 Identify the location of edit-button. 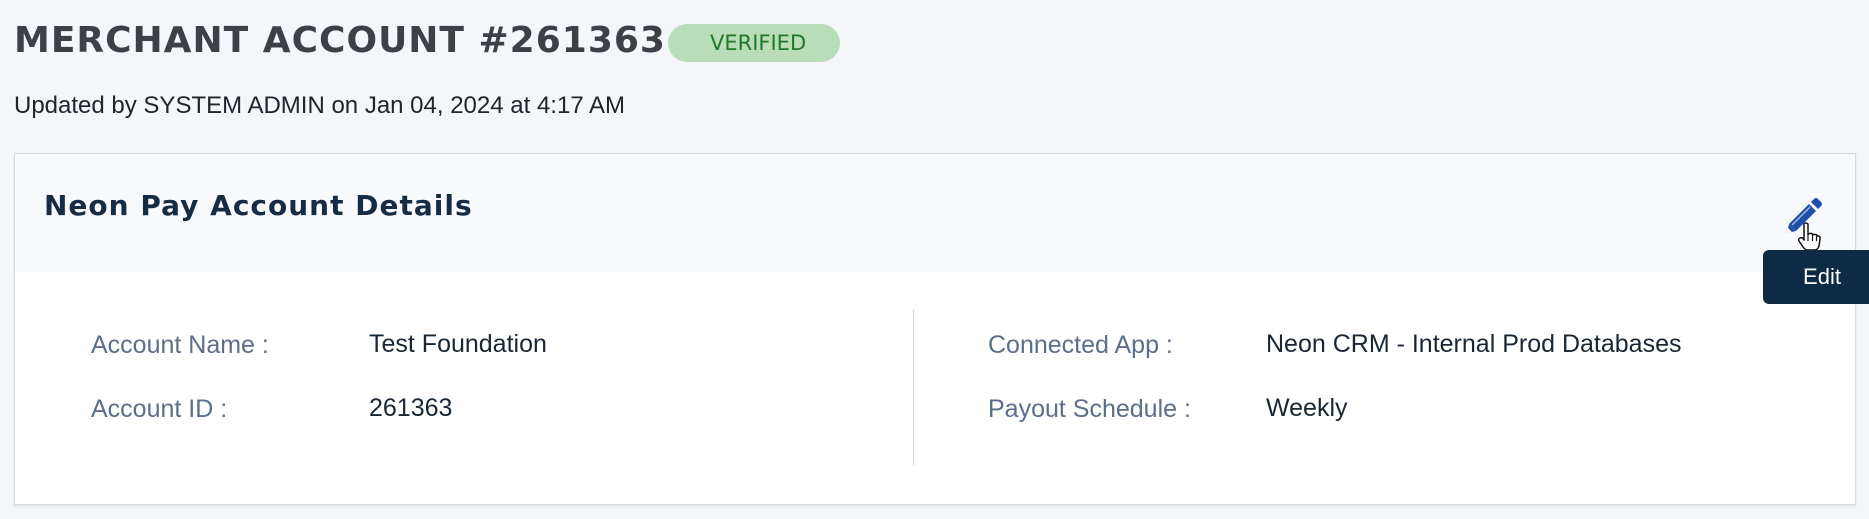
(1804, 216).